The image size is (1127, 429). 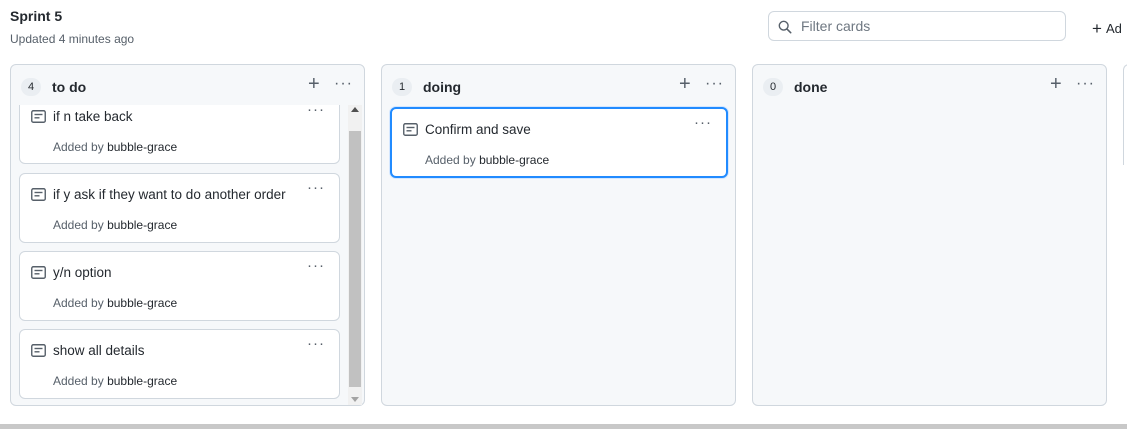 I want to click on next-column-edge, so click(x=1125, y=114).